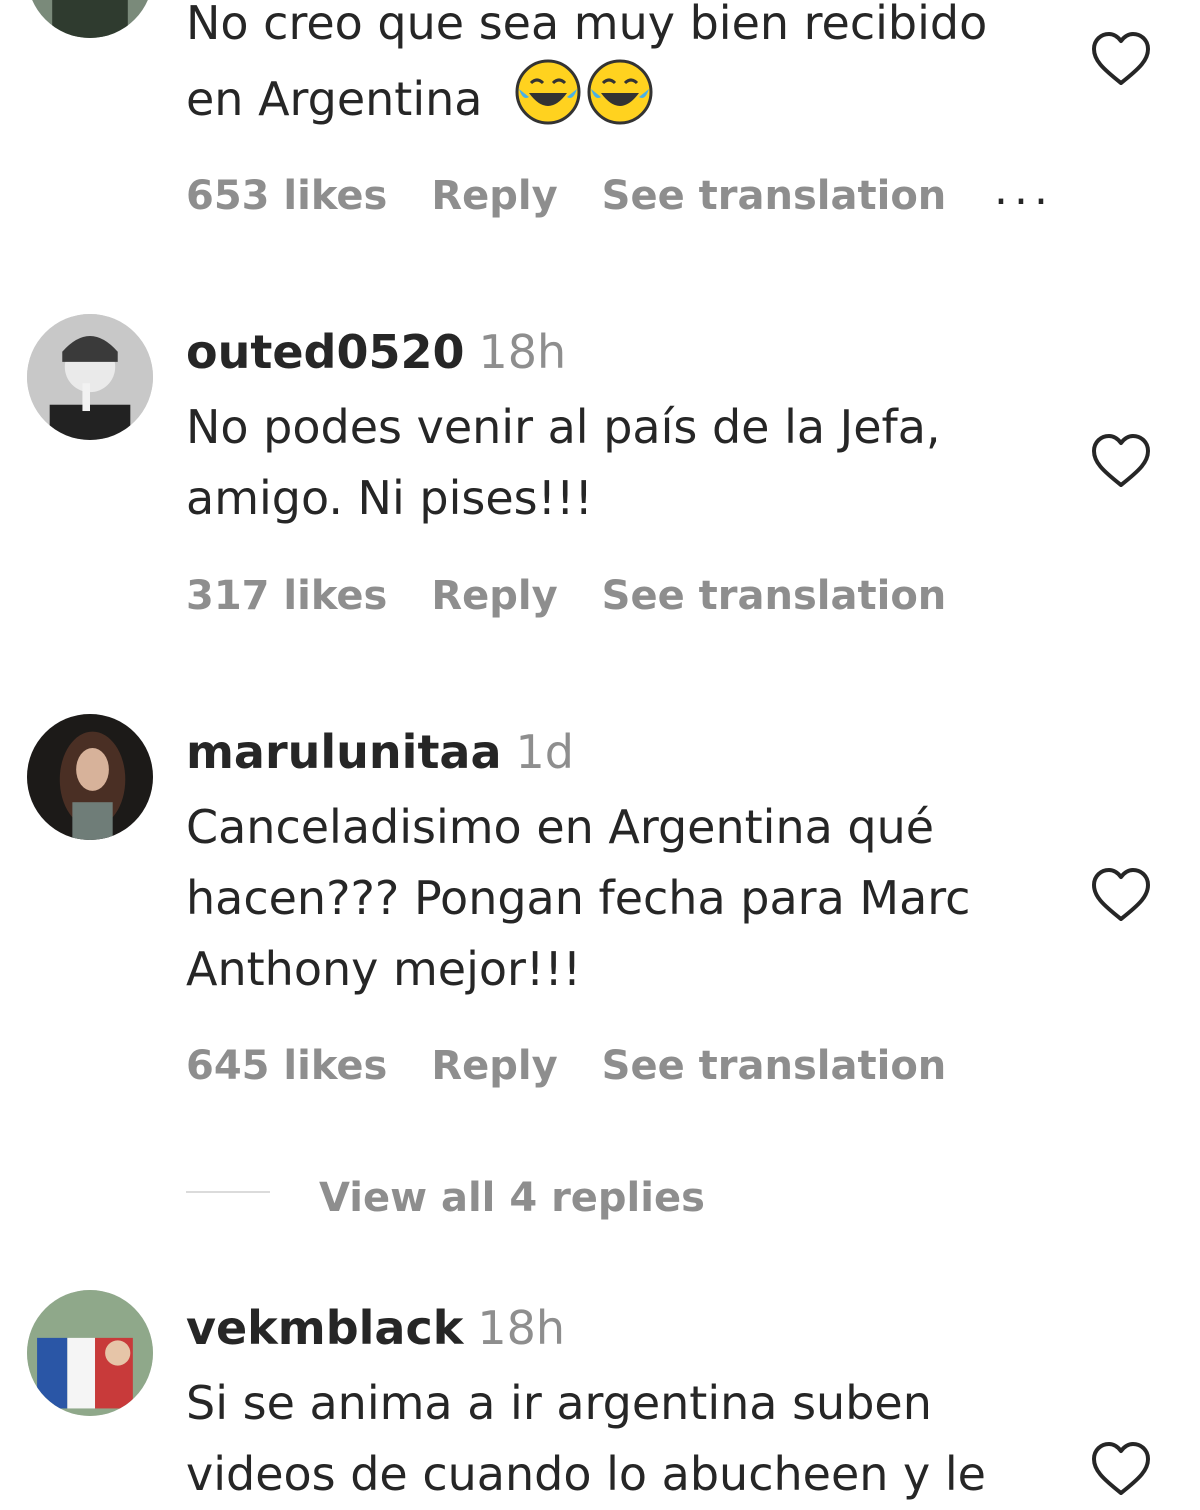 The height and width of the screenshot is (1510, 1200). Describe the element at coordinates (384, 969) in the screenshot. I see `comment-text-line: Anthony mejor!!!` at that location.